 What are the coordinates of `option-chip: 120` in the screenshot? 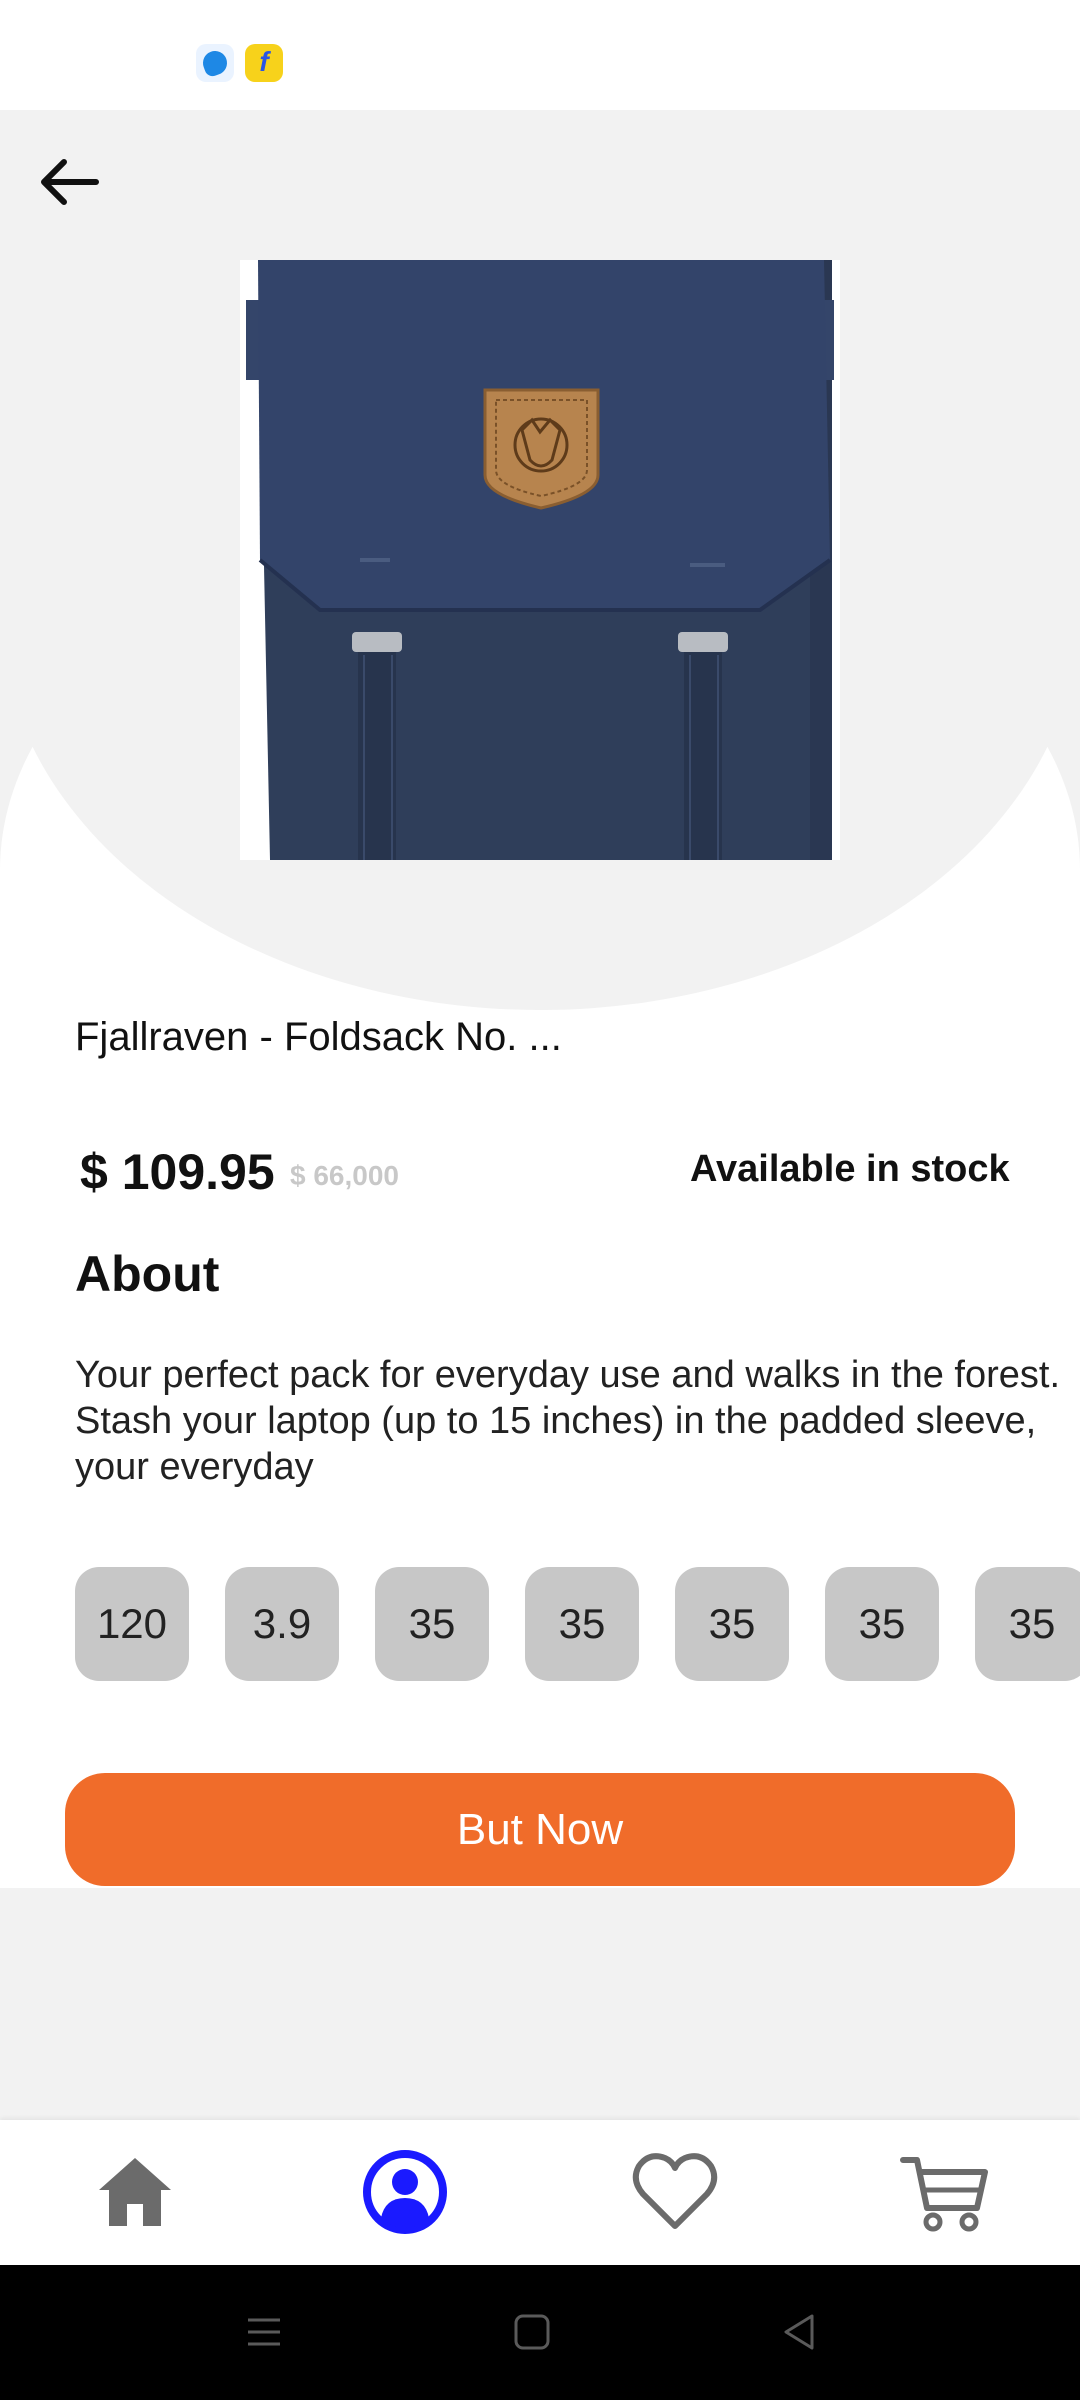 It's located at (132, 1624).